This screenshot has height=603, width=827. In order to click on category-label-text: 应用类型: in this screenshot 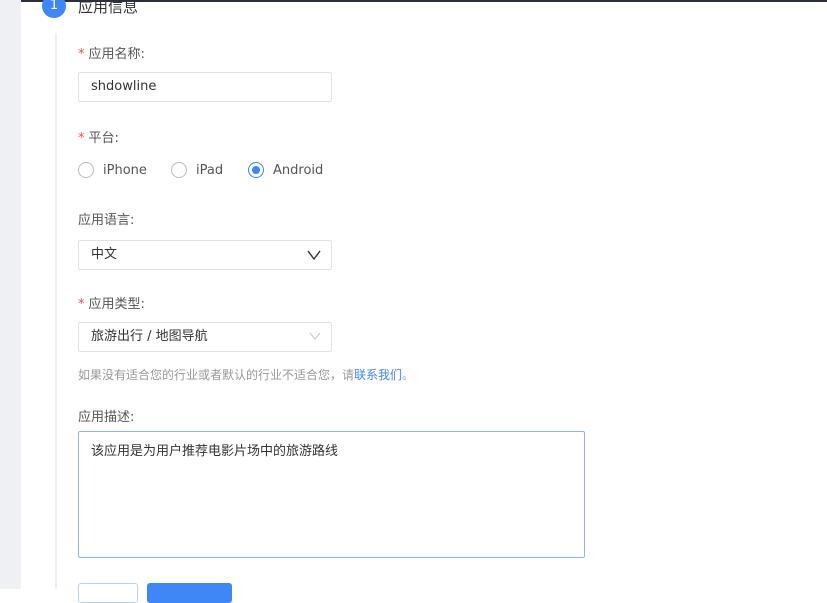, I will do `click(116, 304)`.